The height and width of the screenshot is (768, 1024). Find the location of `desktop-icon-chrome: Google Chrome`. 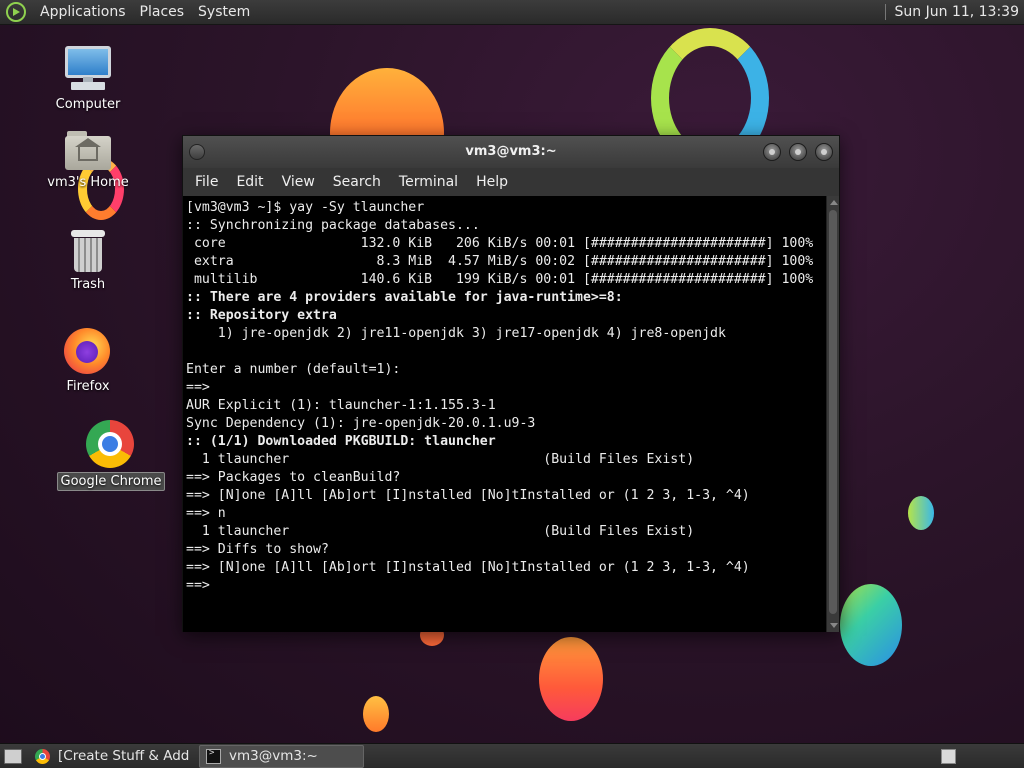

desktop-icon-chrome: Google Chrome is located at coordinates (111, 455).